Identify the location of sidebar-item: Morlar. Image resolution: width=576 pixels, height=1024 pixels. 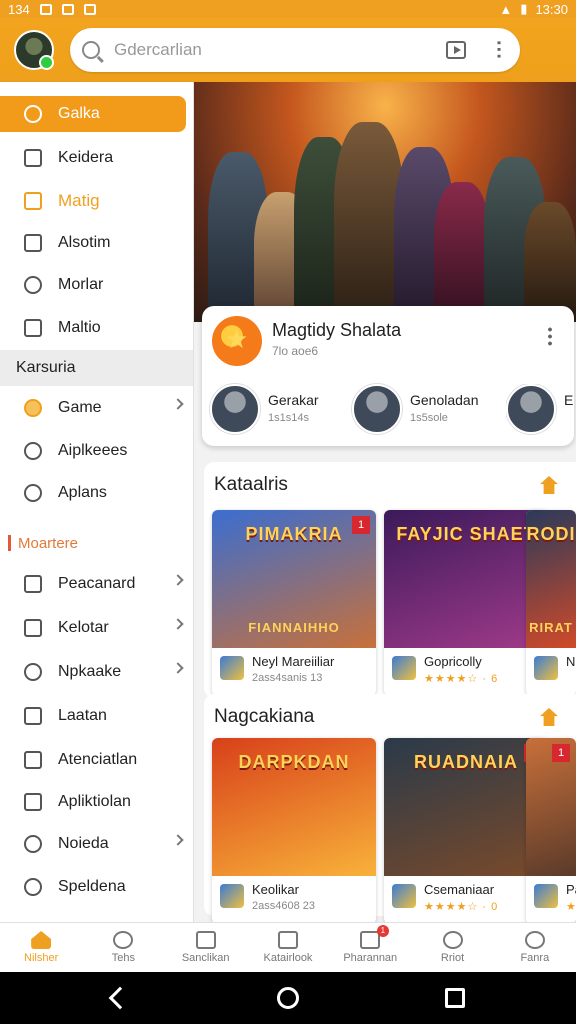
(96, 285).